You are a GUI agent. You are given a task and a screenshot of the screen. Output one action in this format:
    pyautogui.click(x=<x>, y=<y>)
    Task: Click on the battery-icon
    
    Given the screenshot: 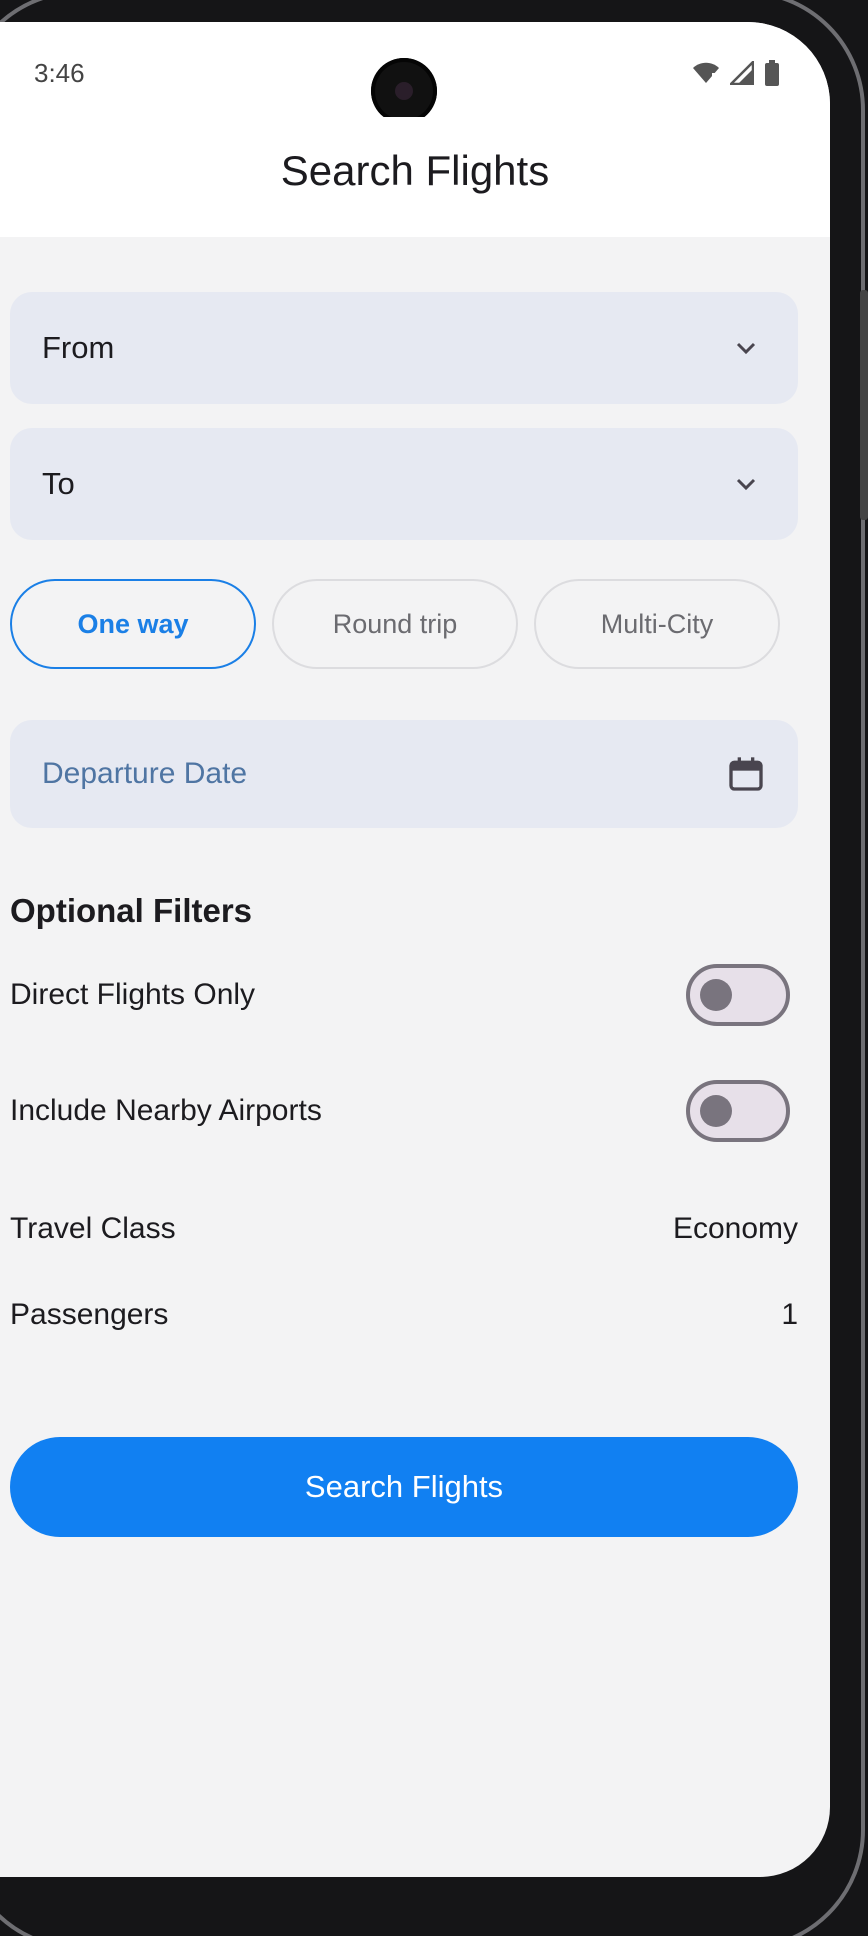 What is the action you would take?
    pyautogui.click(x=772, y=73)
    